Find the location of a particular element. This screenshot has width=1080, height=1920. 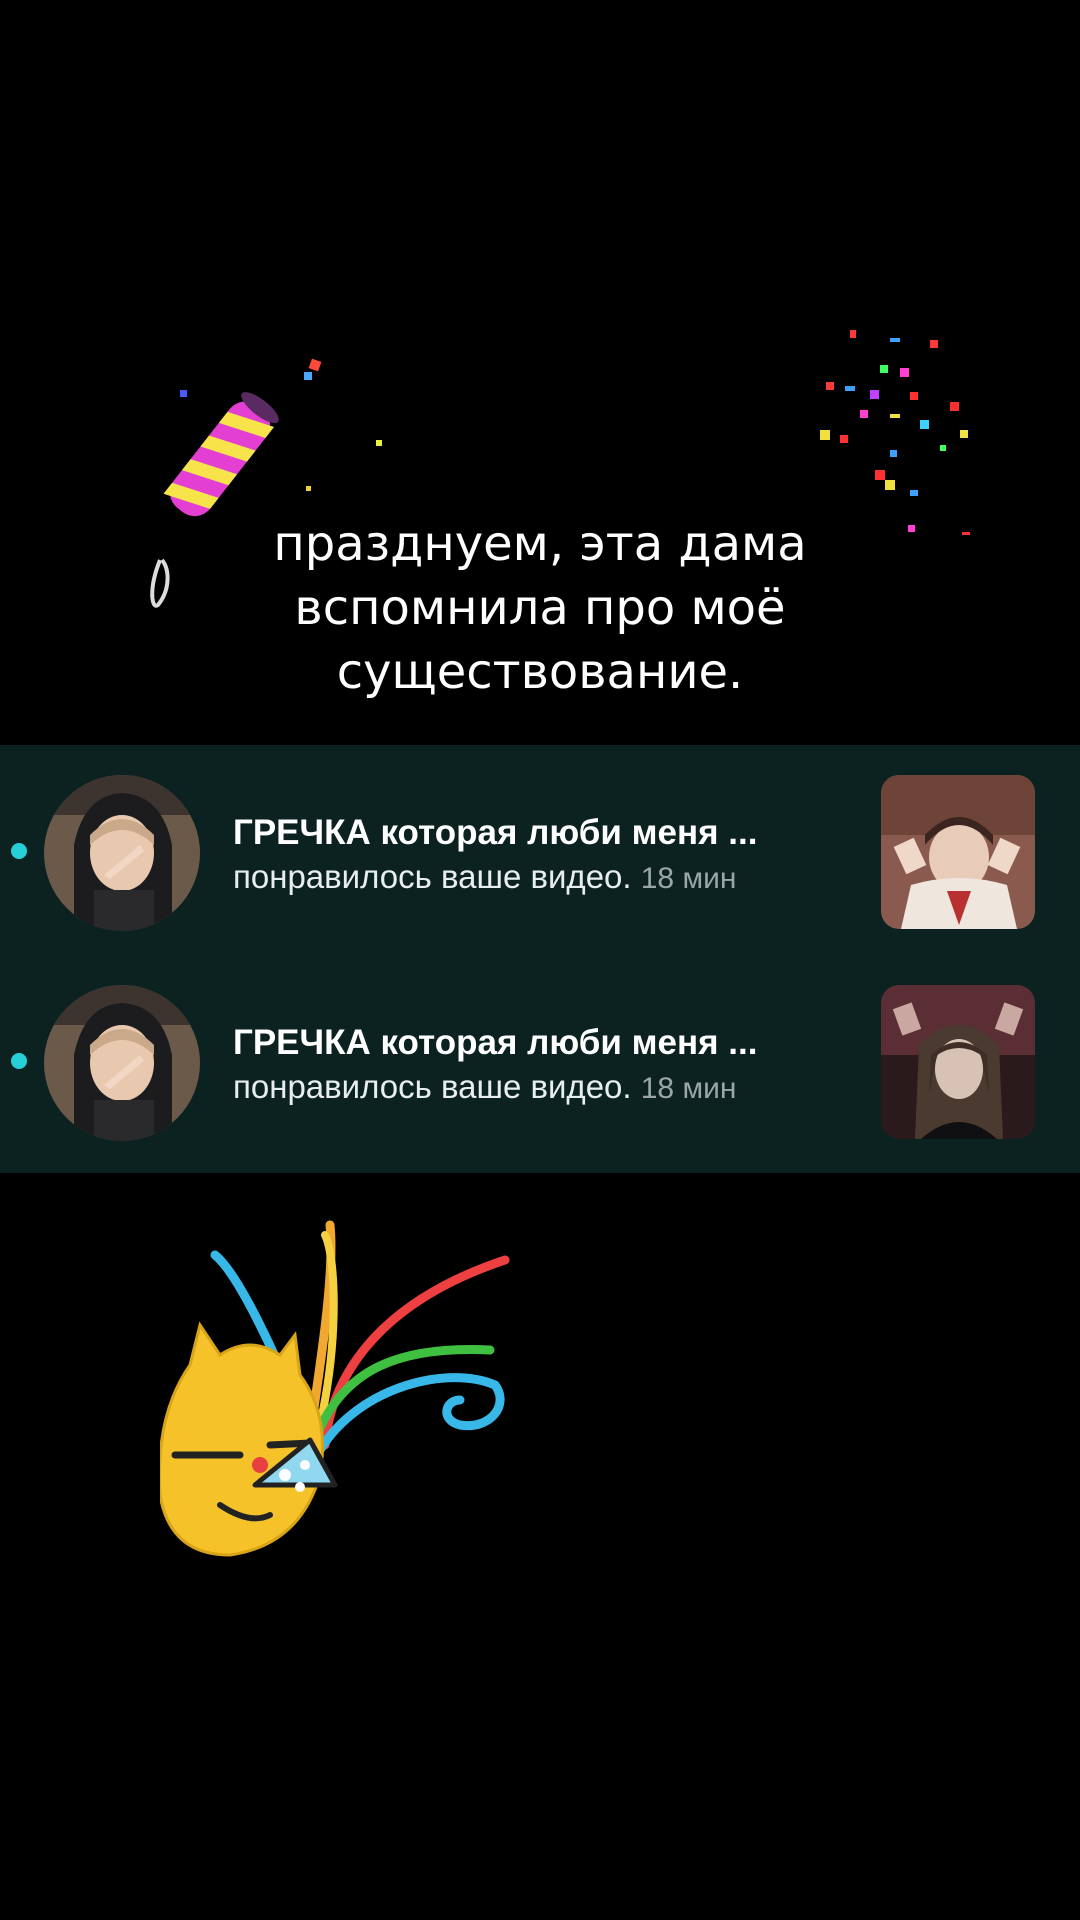

caption-line-2: вспомнила про моё is located at coordinates (540, 608).